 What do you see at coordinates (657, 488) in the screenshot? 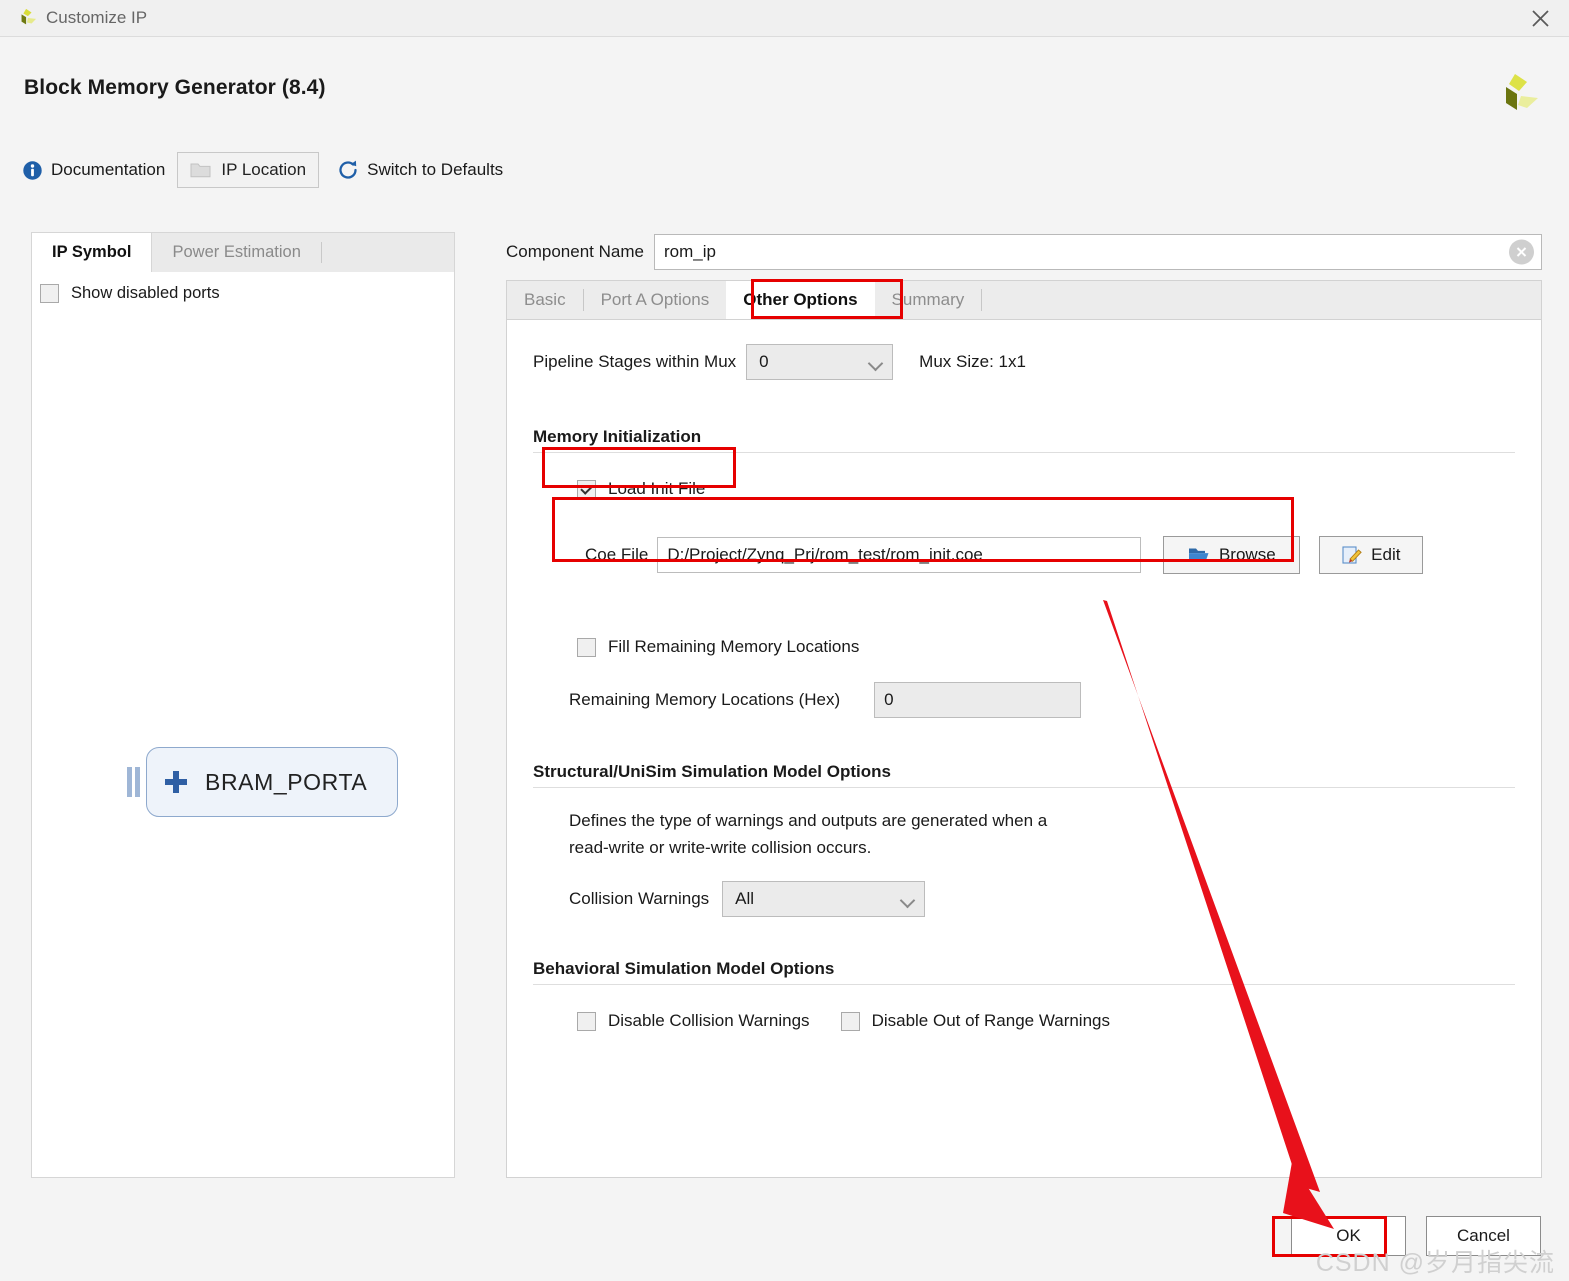
I see `load-init-file-label: Load Init File` at bounding box center [657, 488].